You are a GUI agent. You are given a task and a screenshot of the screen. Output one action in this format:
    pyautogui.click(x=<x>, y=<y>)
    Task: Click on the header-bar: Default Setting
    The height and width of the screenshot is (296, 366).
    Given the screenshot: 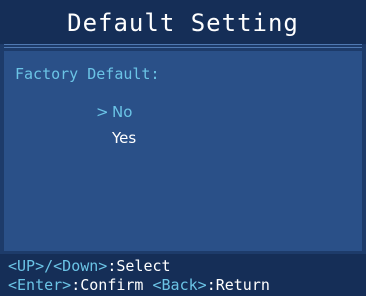 What is the action you would take?
    pyautogui.click(x=183, y=22)
    